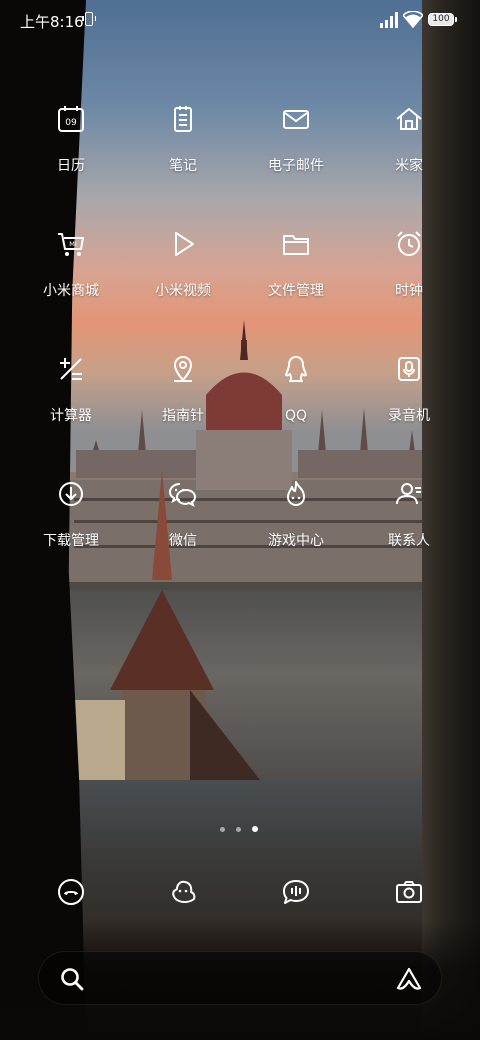  I want to click on mi-logo-text: MI, so click(73, 244).